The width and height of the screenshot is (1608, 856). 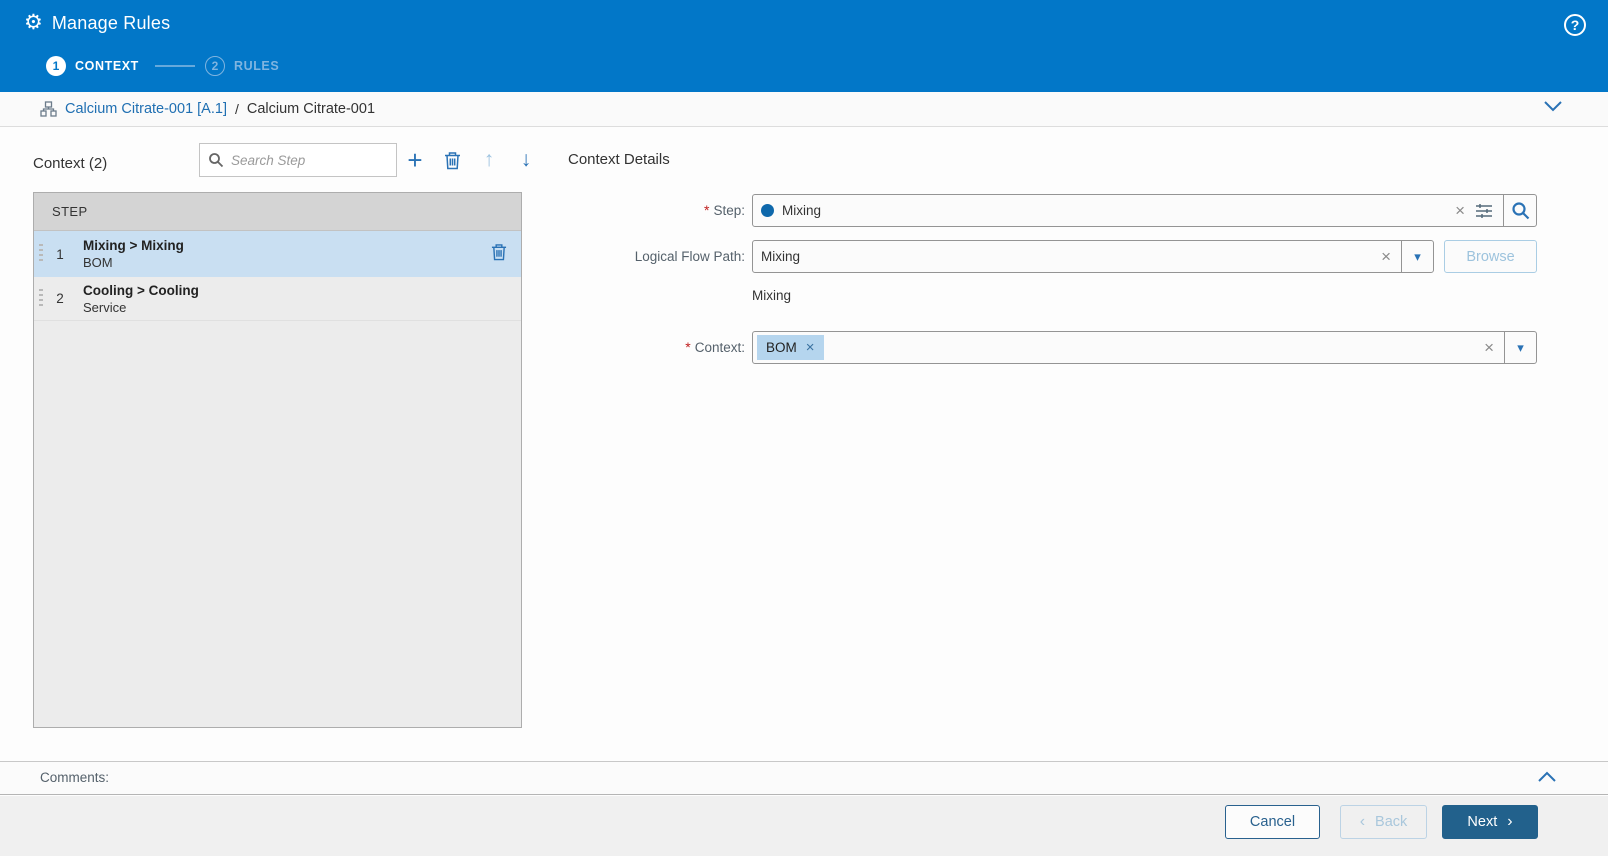 I want to click on chevron-right-icon: ›, so click(x=1510, y=821).